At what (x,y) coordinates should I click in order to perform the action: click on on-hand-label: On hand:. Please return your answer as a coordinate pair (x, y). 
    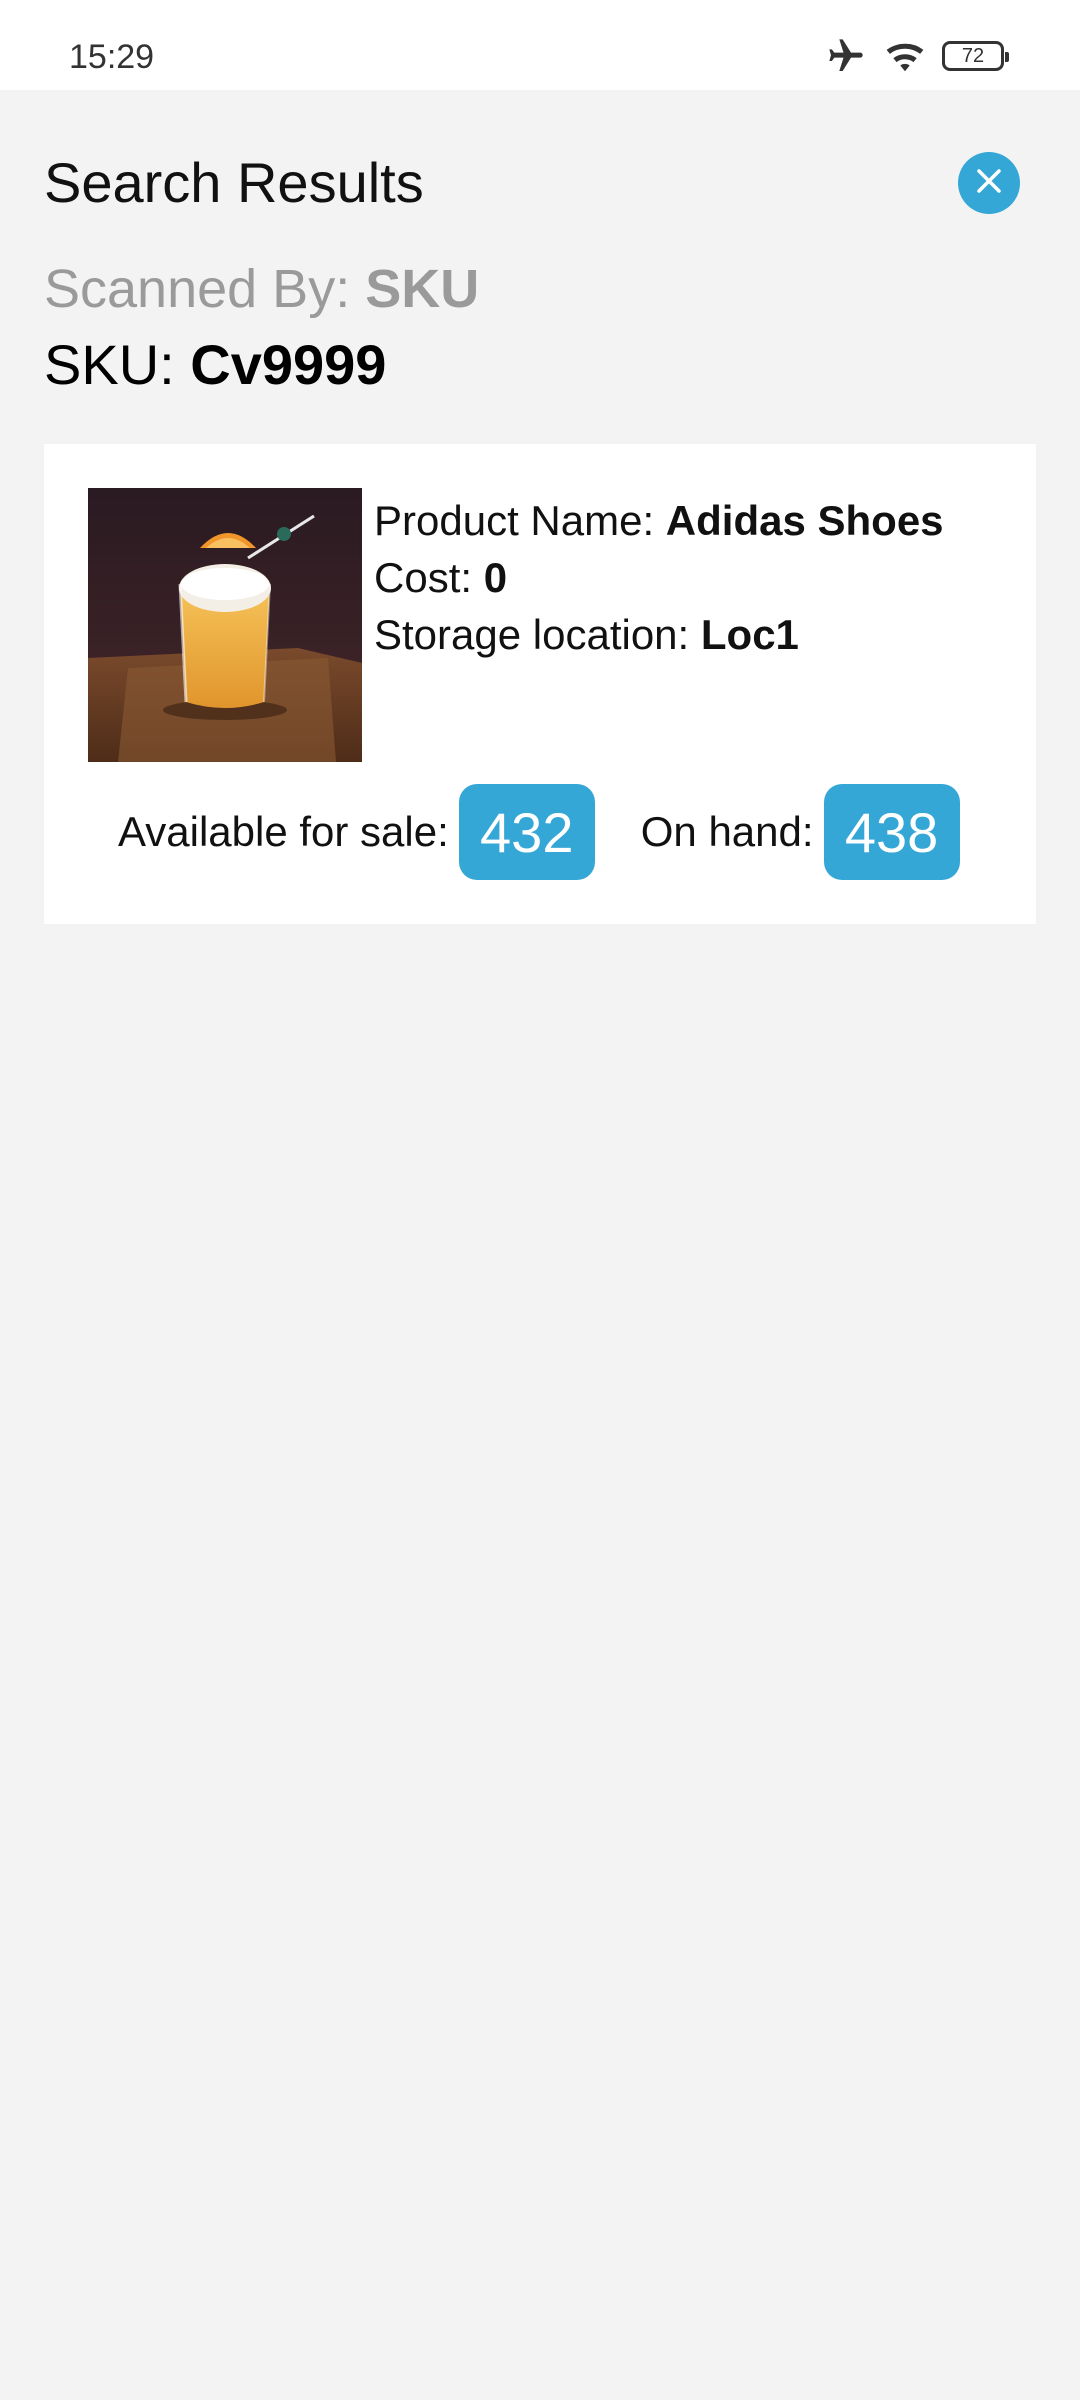
    Looking at the image, I should click on (727, 831).